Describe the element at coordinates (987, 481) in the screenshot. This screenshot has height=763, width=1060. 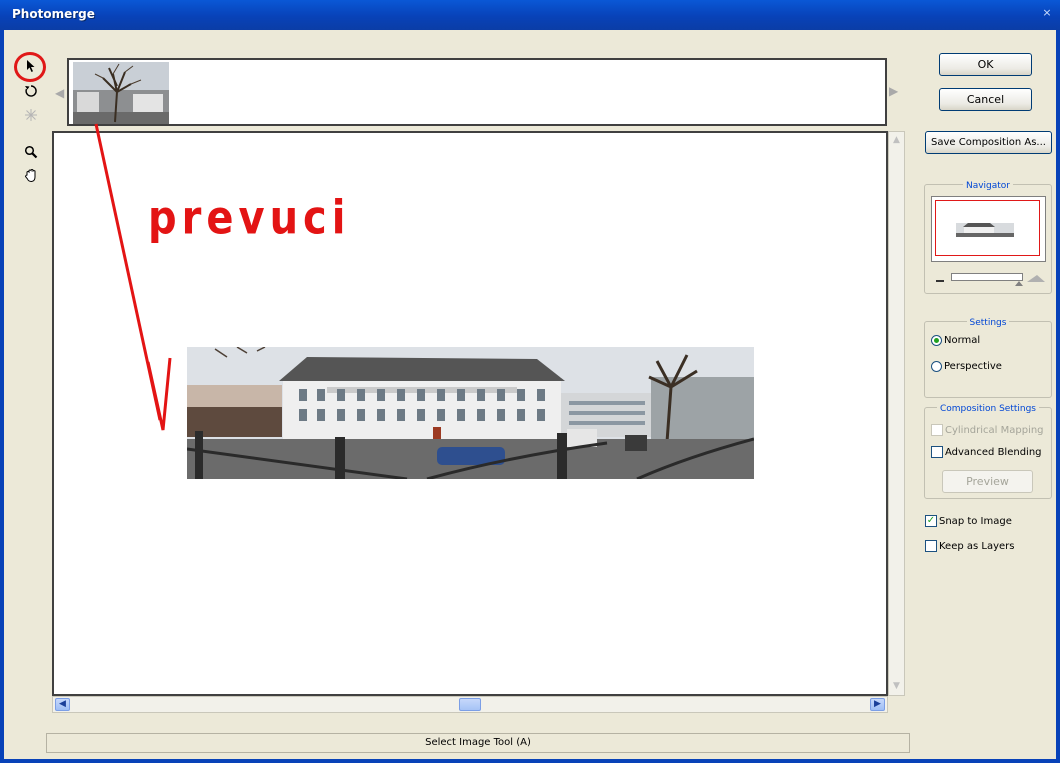
I see `preview-button: Preview` at that location.